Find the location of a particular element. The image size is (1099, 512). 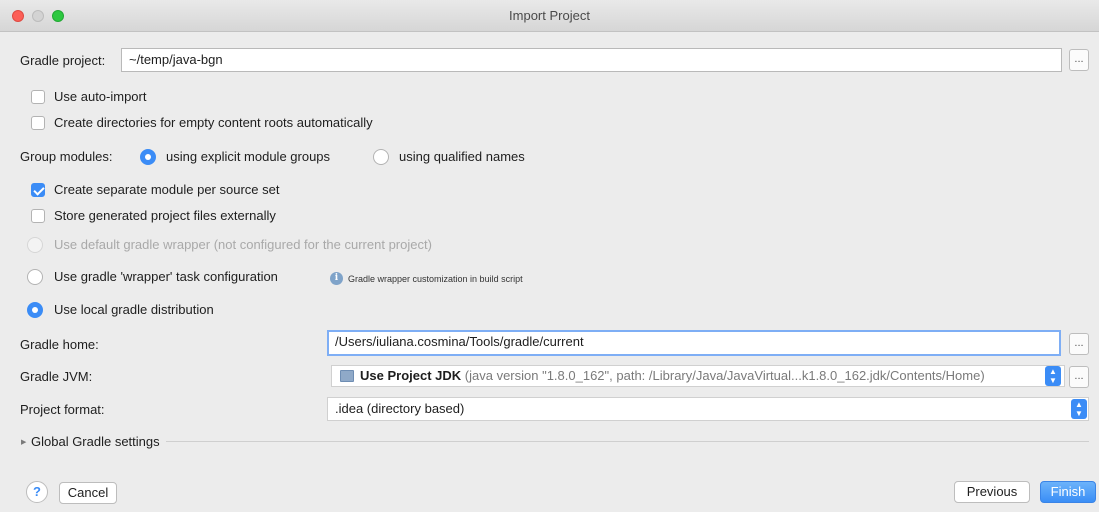

project-format-label: Project format: is located at coordinates (62, 409).